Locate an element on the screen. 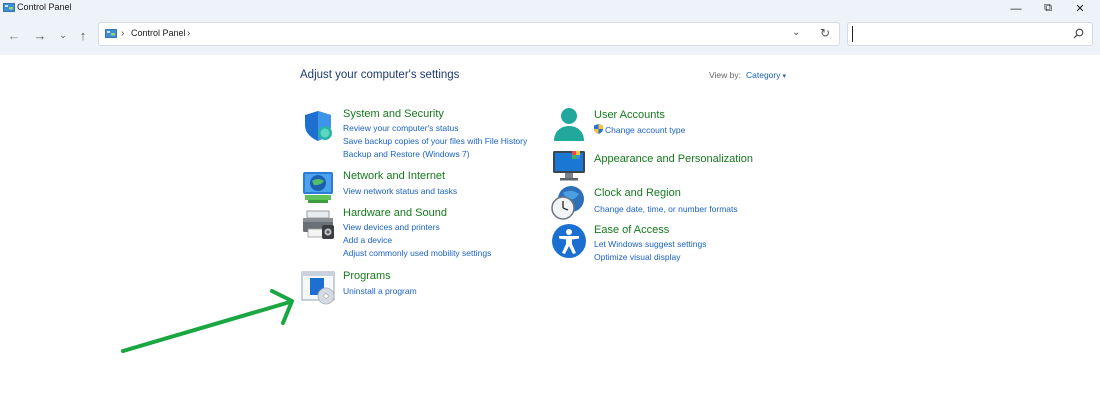  recent-locations-button: ⌄ is located at coordinates (63, 35).